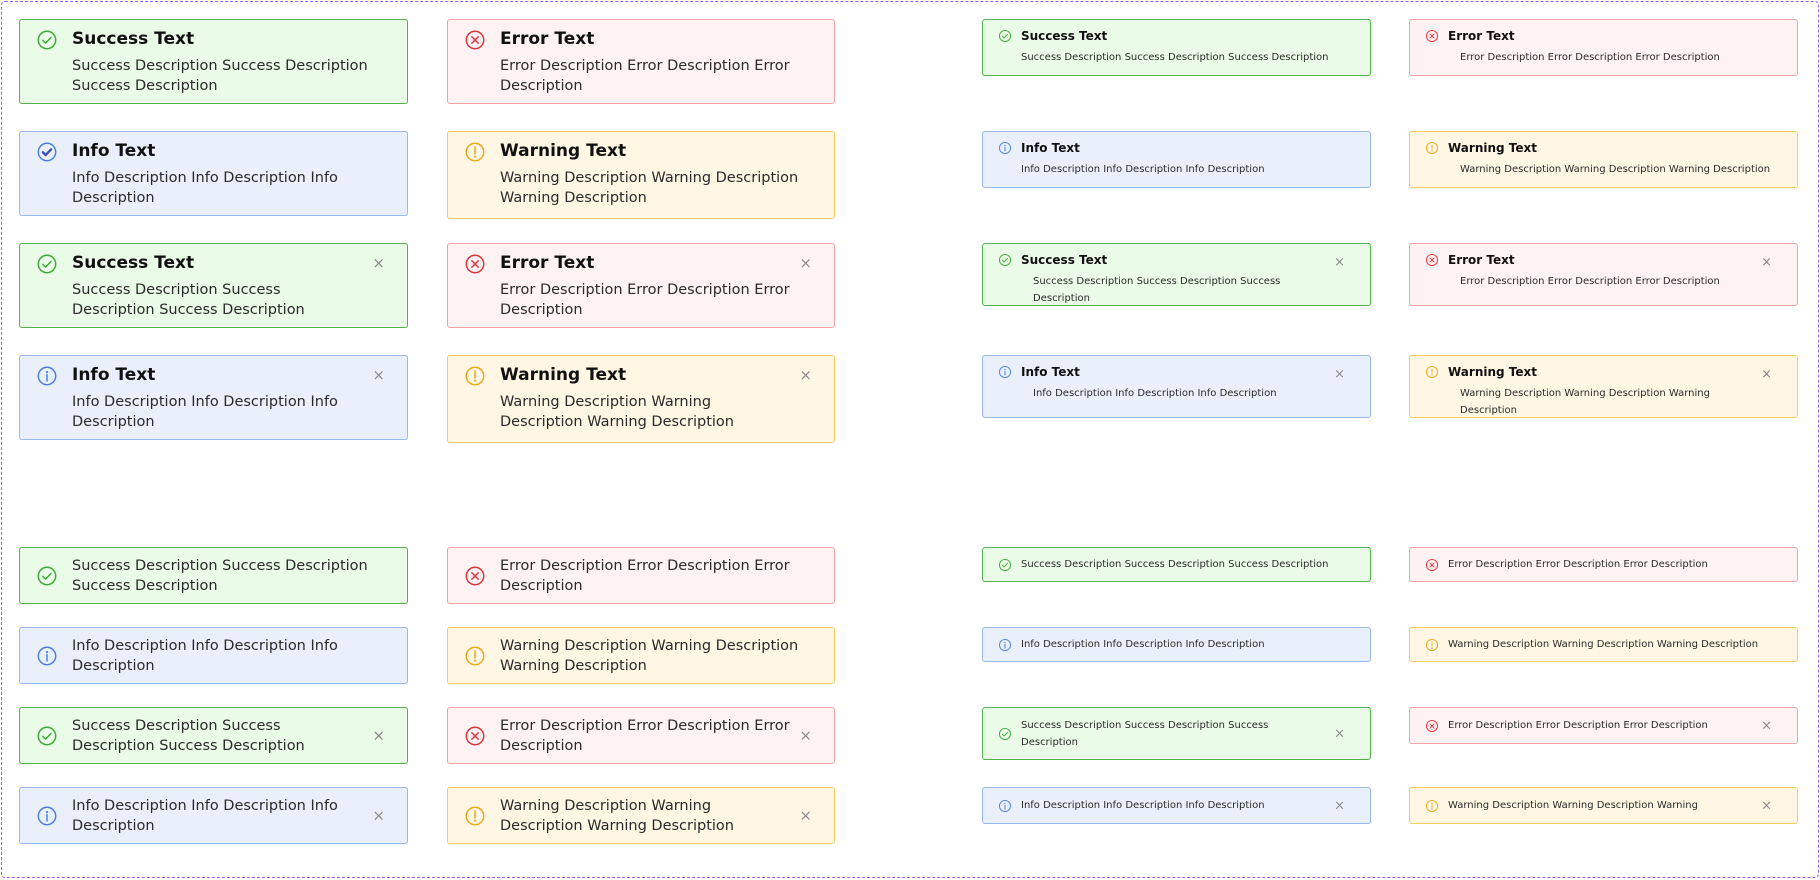 The height and width of the screenshot is (880, 1820). Describe the element at coordinates (133, 263) in the screenshot. I see `alert-title: Success Text` at that location.